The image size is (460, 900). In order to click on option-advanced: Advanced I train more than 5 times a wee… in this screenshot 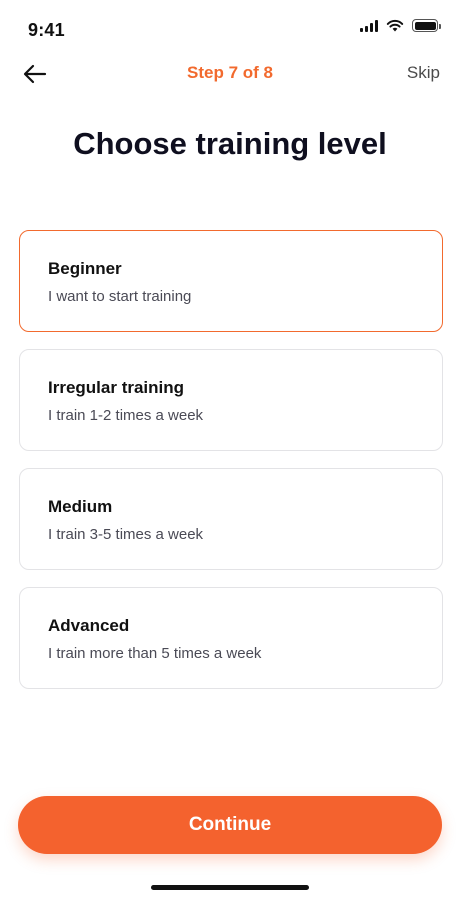, I will do `click(231, 638)`.